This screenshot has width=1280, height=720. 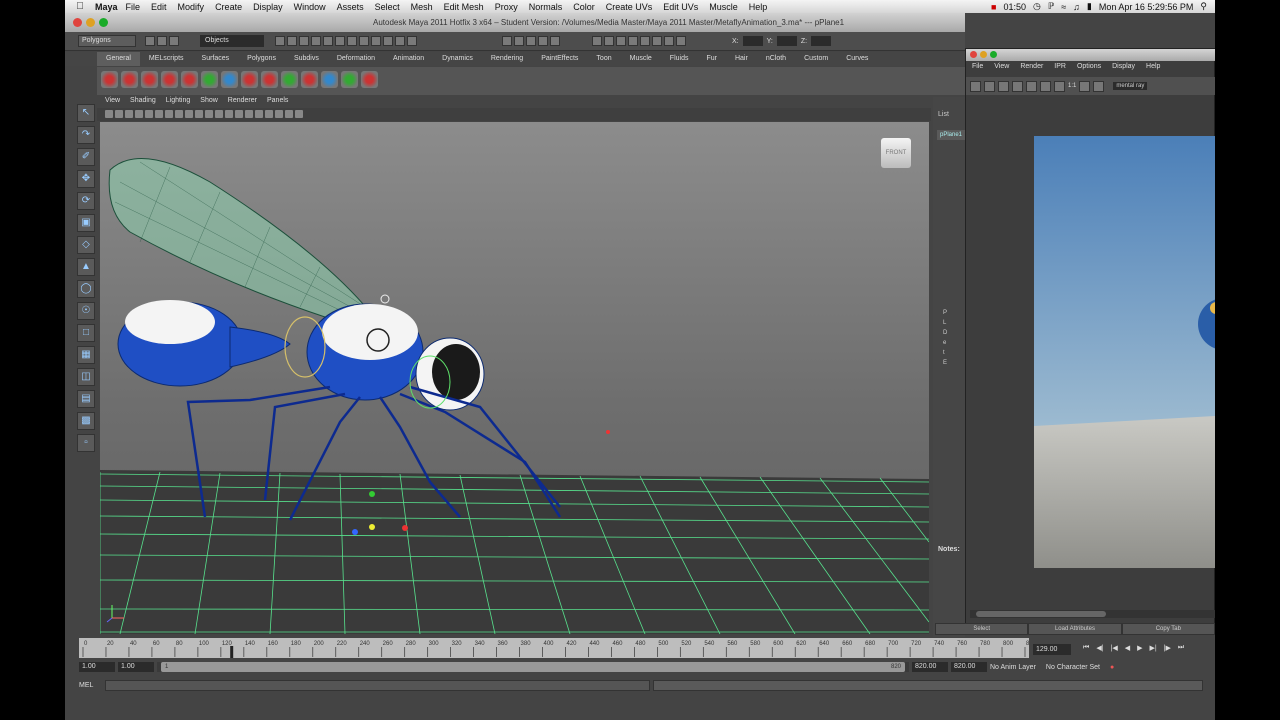 I want to click on lock-selection-icon, so click(x=412, y=41).